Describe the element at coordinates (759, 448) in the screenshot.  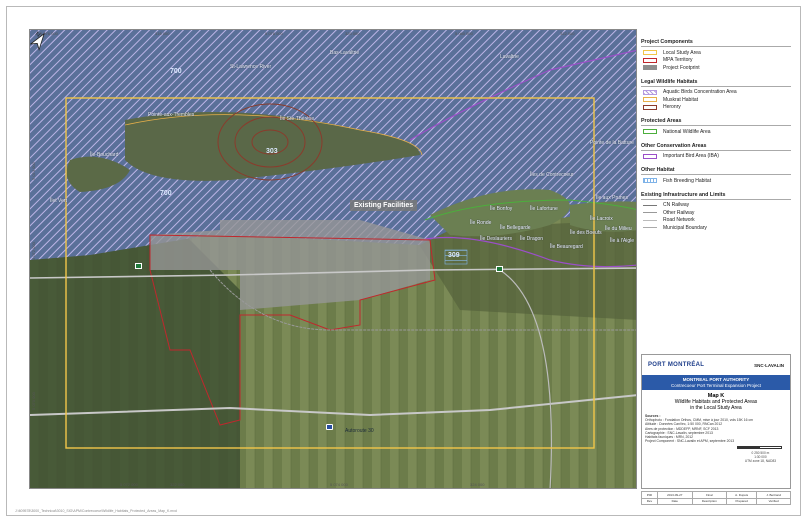
I see `scale-bar` at that location.